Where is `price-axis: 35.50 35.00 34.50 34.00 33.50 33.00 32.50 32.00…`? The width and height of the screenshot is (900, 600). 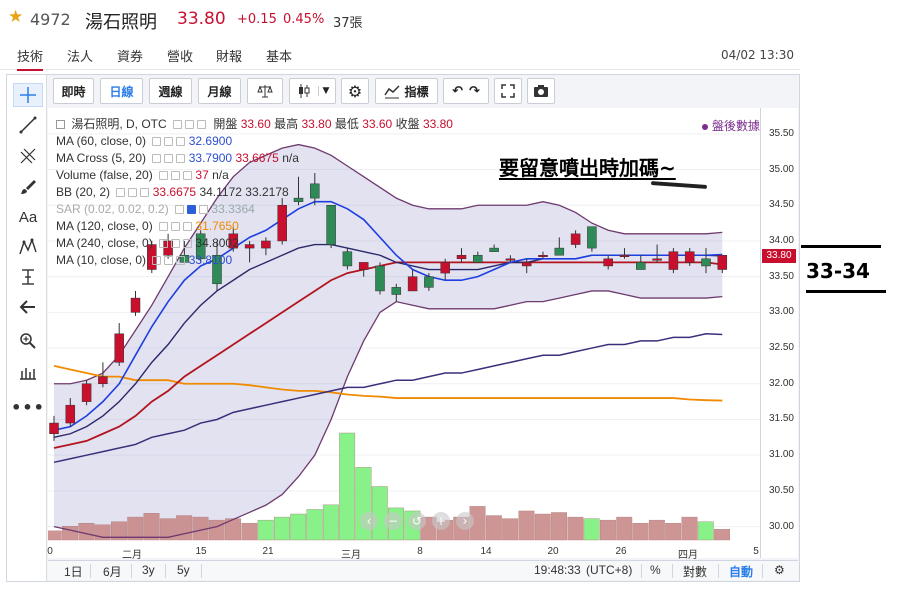 price-axis: 35.50 35.00 34.50 34.00 33.50 33.00 32.50 32.00… is located at coordinates (779, 333).